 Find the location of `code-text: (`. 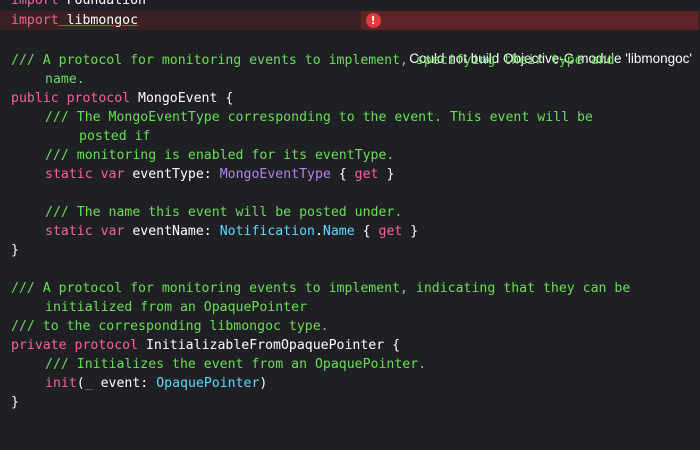

code-text: ( is located at coordinates (80, 383).